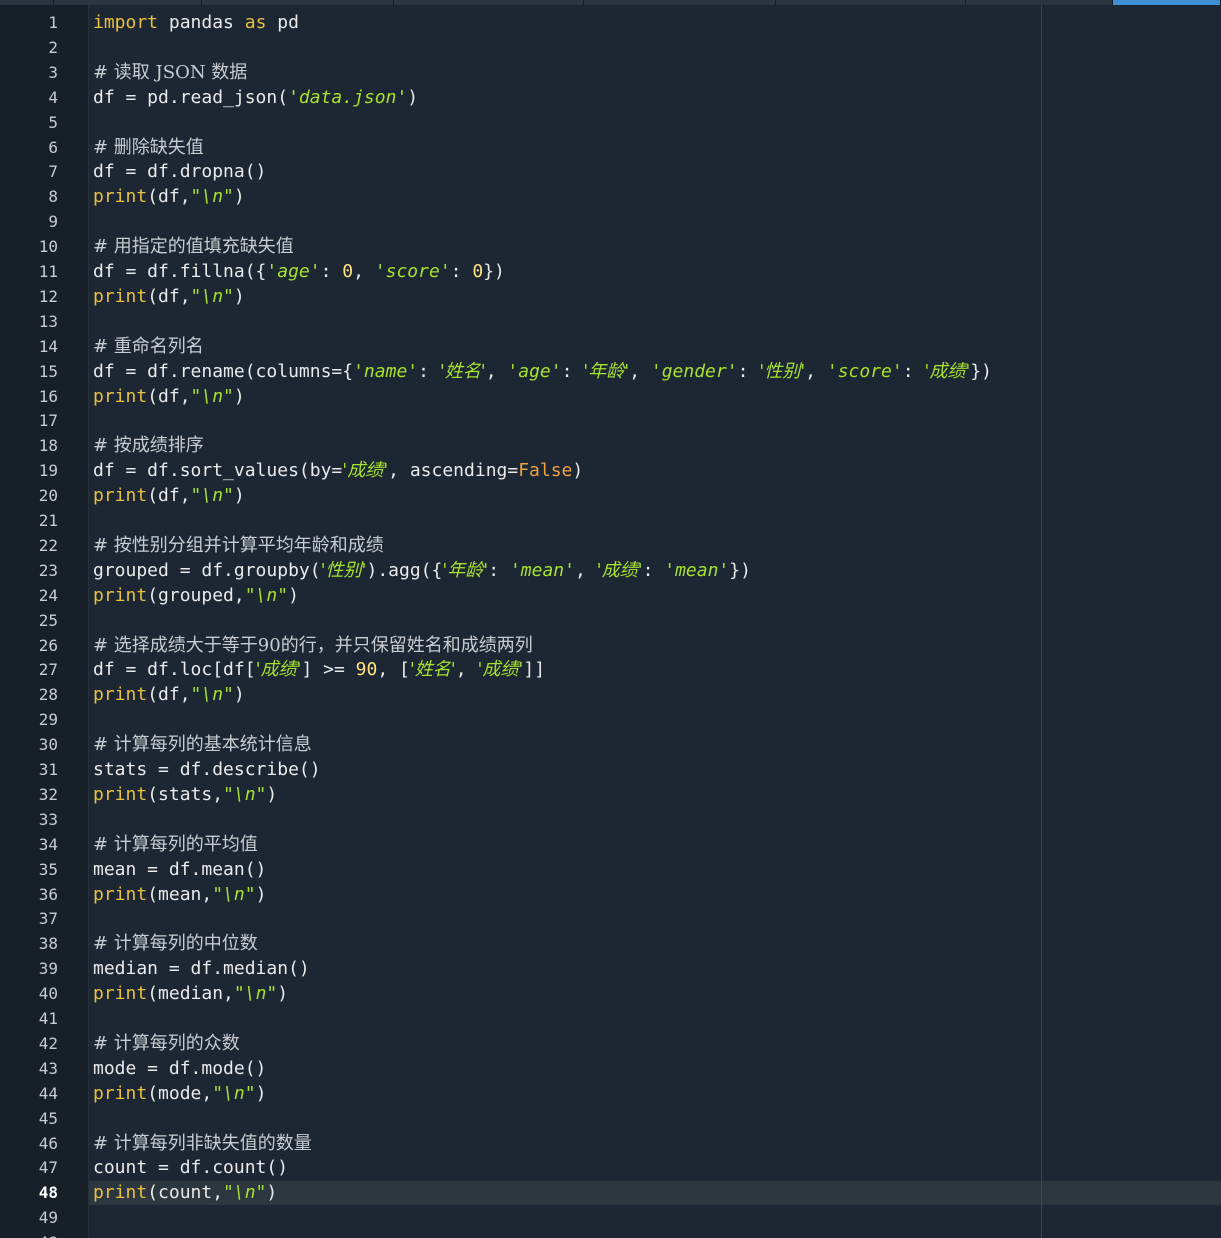  I want to click on code-line: median = df.median(), so click(201, 969).